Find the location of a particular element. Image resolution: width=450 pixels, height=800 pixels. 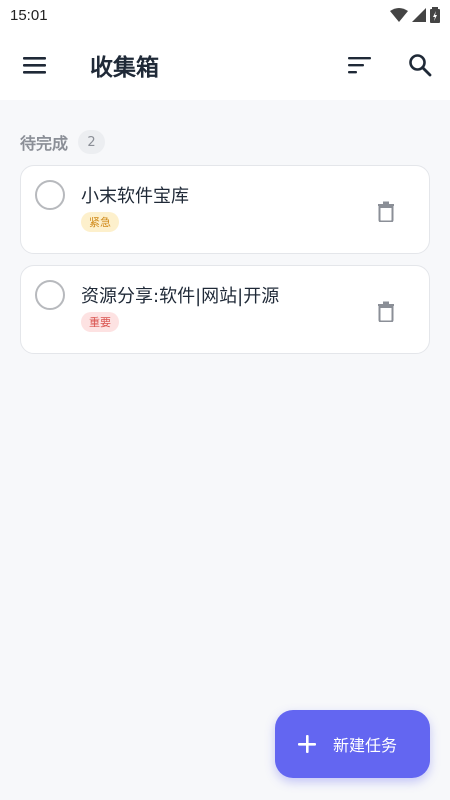

menu-icon is located at coordinates (34, 65).